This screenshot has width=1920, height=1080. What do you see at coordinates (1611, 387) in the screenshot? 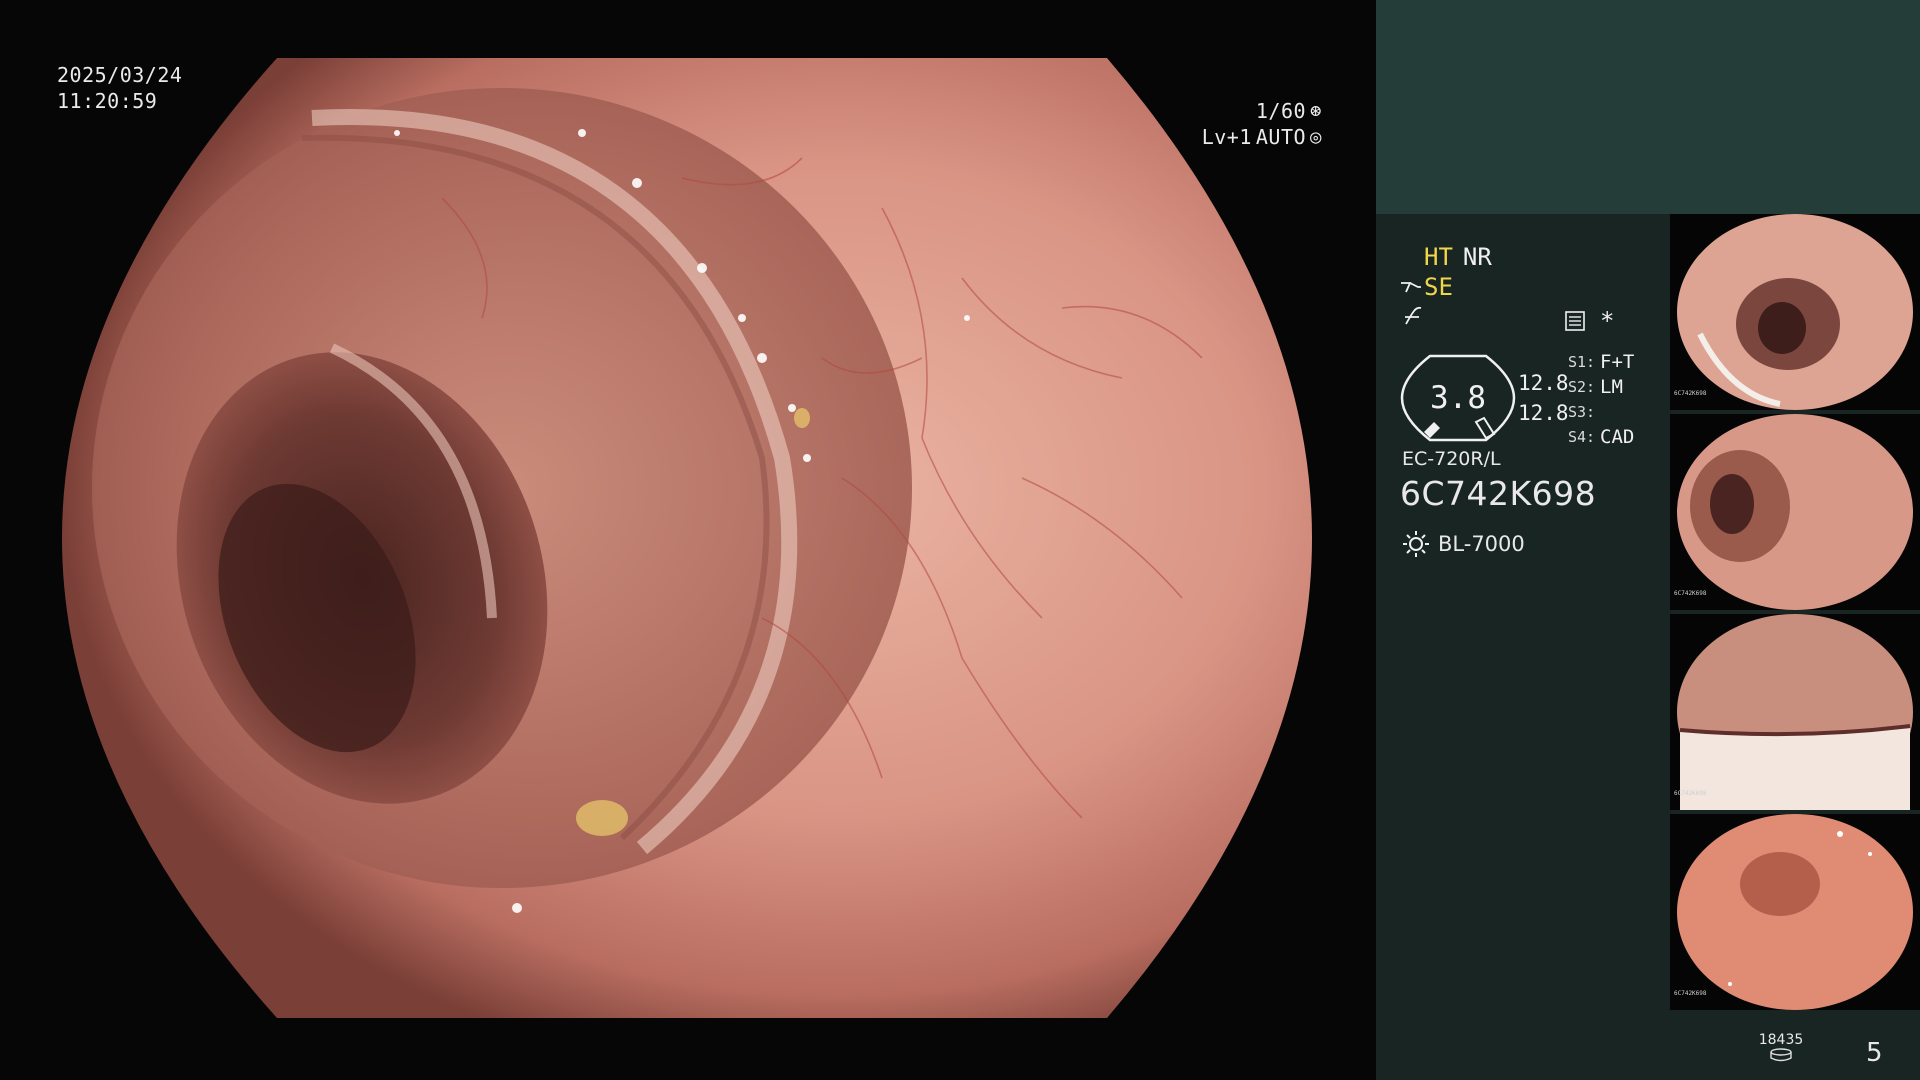
I see `switch-value: LM` at bounding box center [1611, 387].